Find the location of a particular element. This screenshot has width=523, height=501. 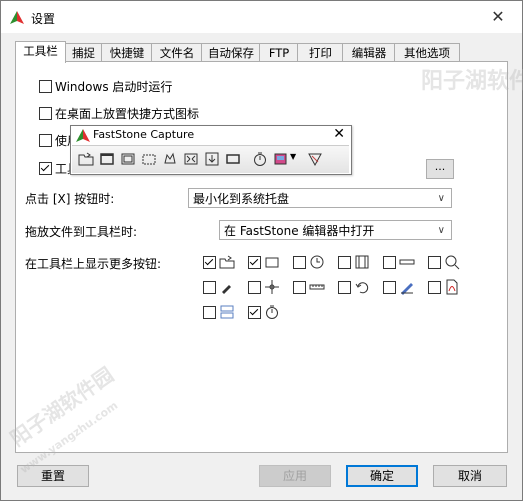

drag-action-select: 在 FastStone 编辑器中打开 ∨ is located at coordinates (335, 230).